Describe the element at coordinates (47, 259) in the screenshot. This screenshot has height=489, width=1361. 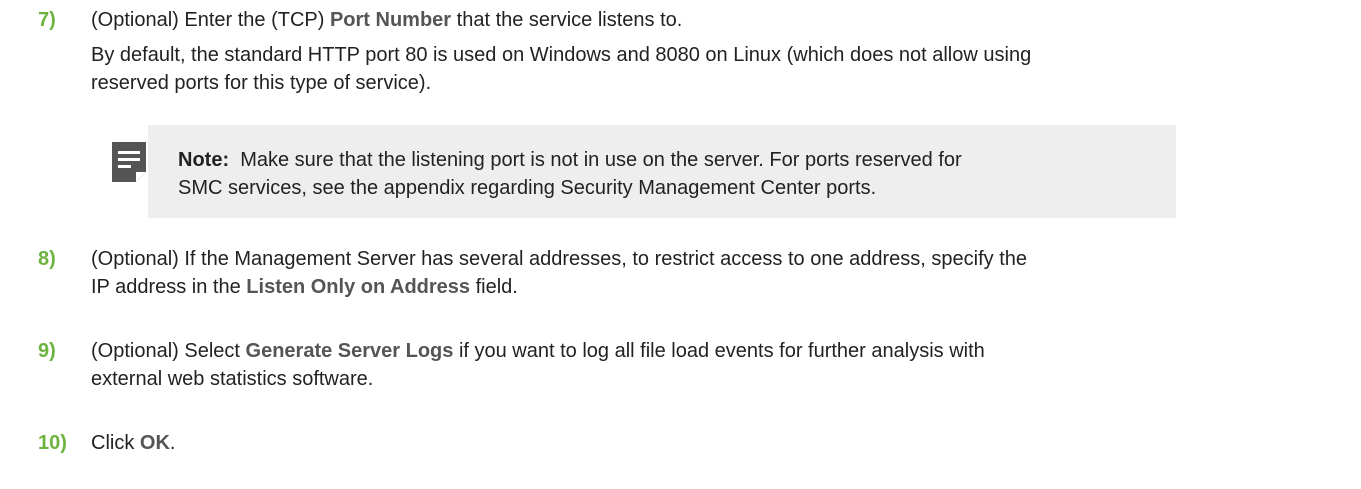
I see `step-number: 8)` at that location.